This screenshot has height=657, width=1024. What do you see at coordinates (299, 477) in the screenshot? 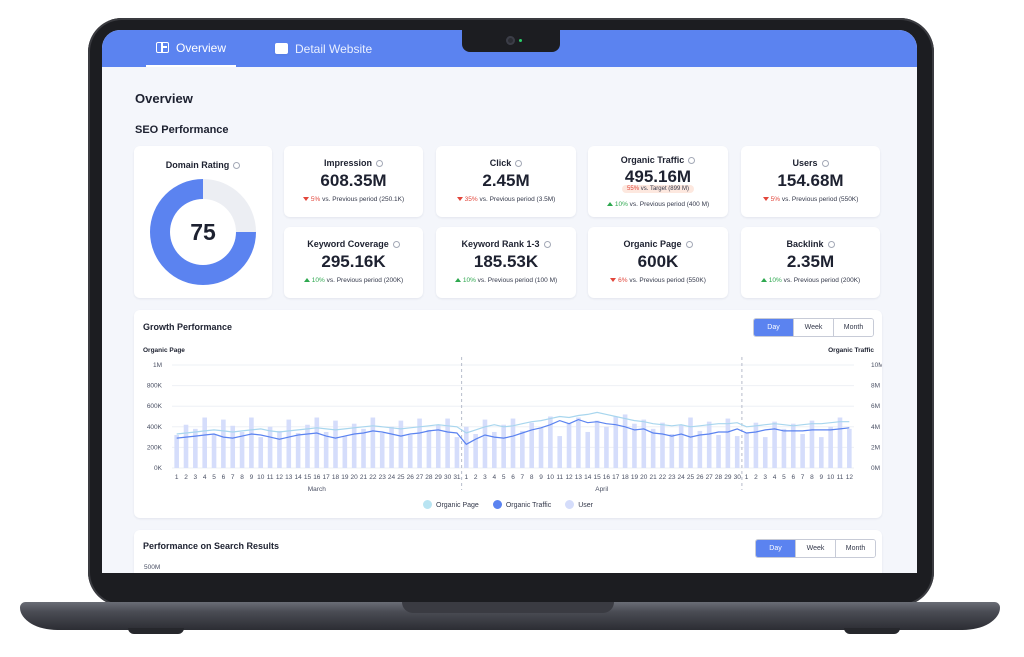
I see `x-tick-label: 14` at bounding box center [299, 477].